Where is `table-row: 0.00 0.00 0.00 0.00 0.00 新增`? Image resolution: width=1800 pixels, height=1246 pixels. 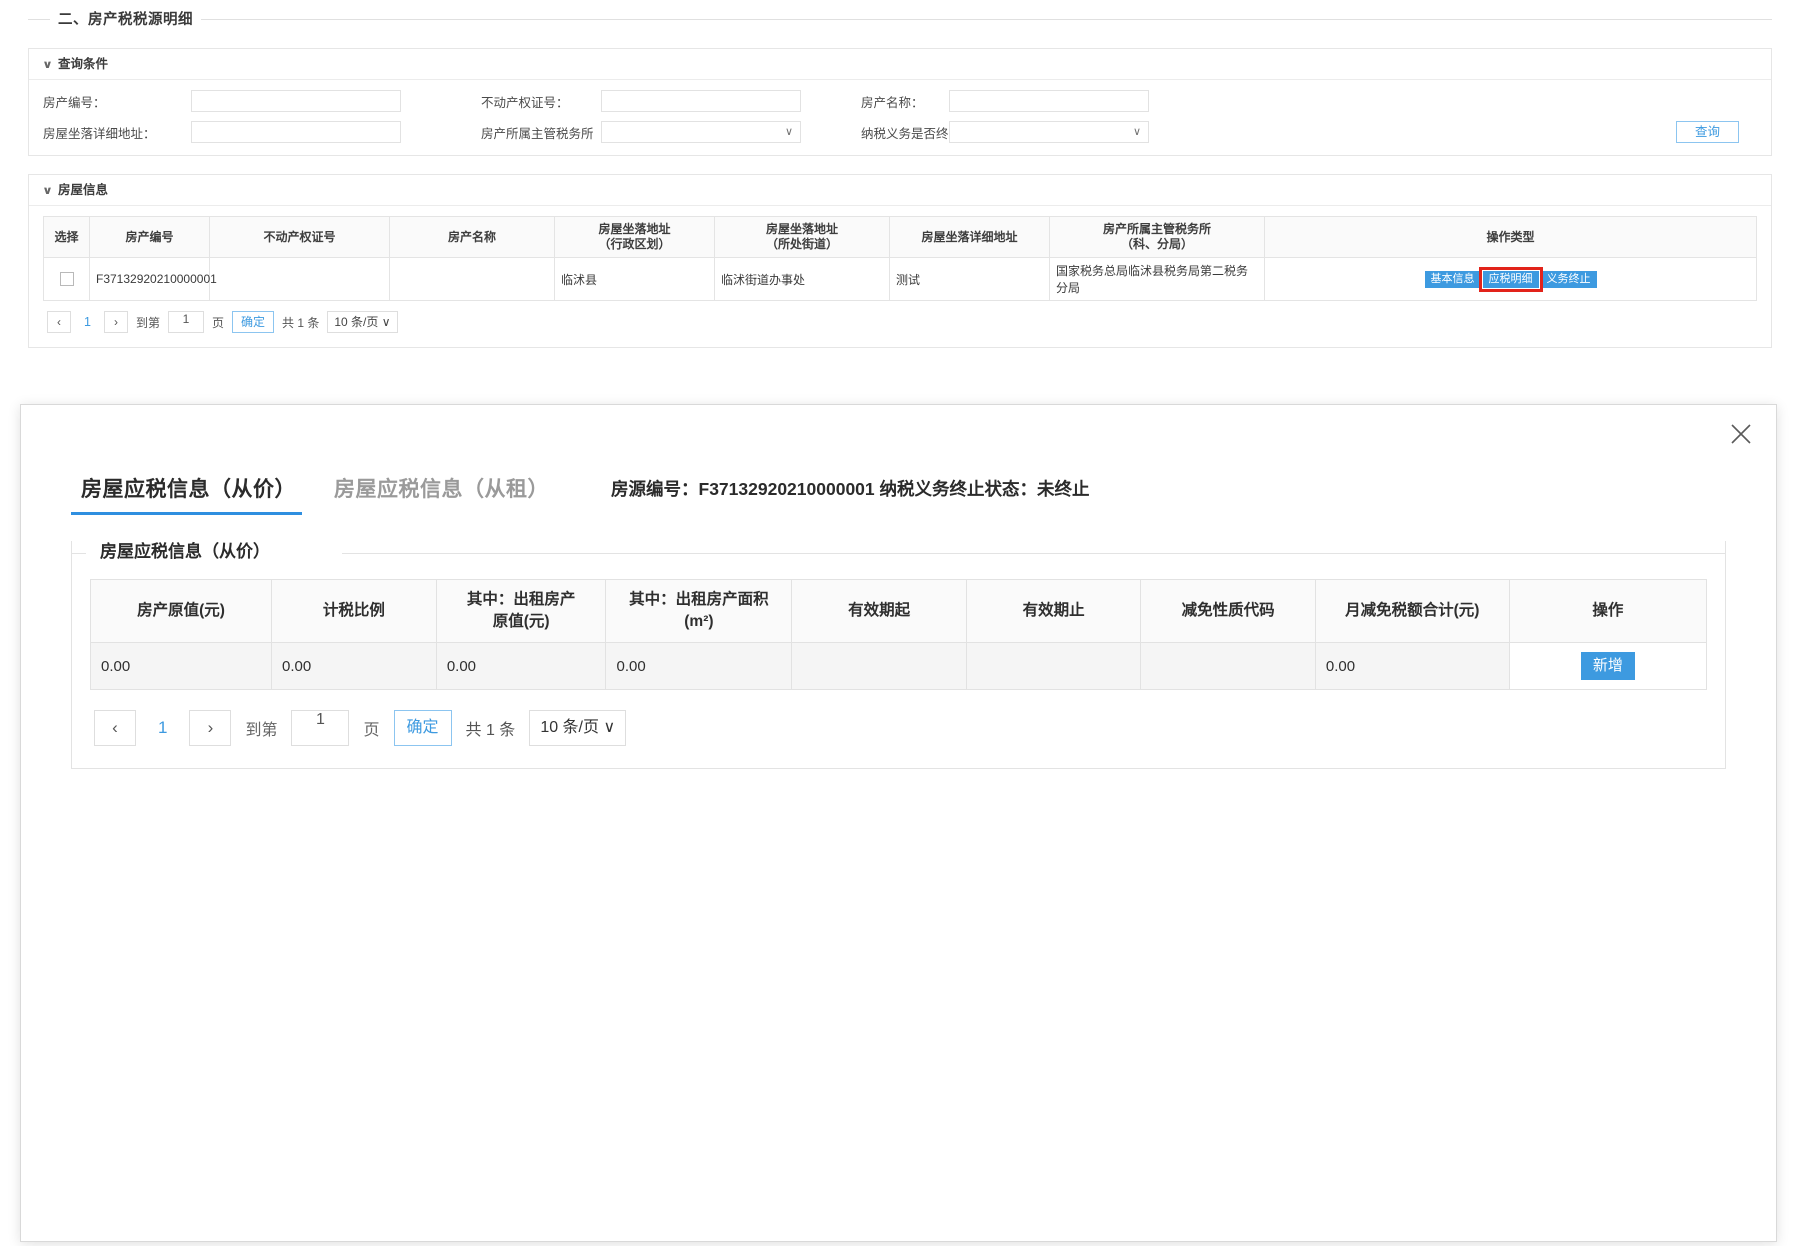 table-row: 0.00 0.00 0.00 0.00 0.00 新增 is located at coordinates (899, 666).